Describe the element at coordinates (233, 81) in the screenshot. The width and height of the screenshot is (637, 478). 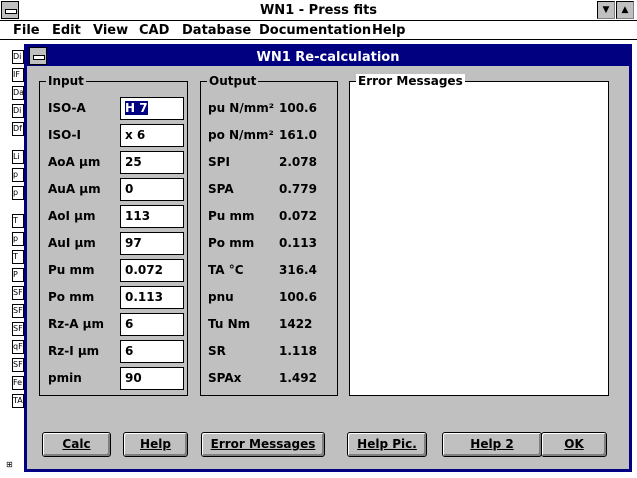
I see `output-group-title: Output` at that location.